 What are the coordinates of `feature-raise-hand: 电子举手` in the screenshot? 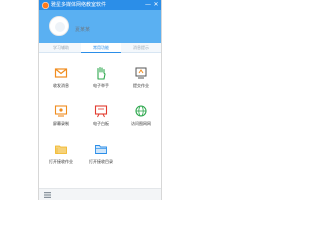 It's located at (101, 79).